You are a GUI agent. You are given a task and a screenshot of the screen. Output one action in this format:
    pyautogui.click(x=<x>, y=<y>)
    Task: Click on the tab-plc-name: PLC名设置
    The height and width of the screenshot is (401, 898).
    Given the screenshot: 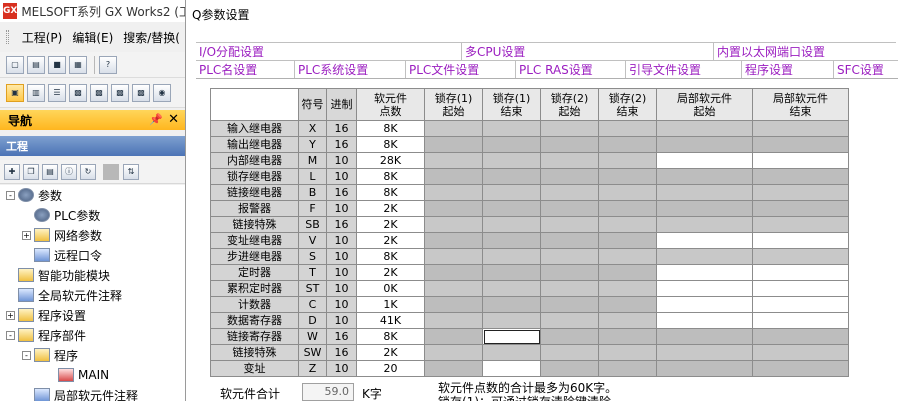 What is the action you would take?
    pyautogui.click(x=245, y=69)
    